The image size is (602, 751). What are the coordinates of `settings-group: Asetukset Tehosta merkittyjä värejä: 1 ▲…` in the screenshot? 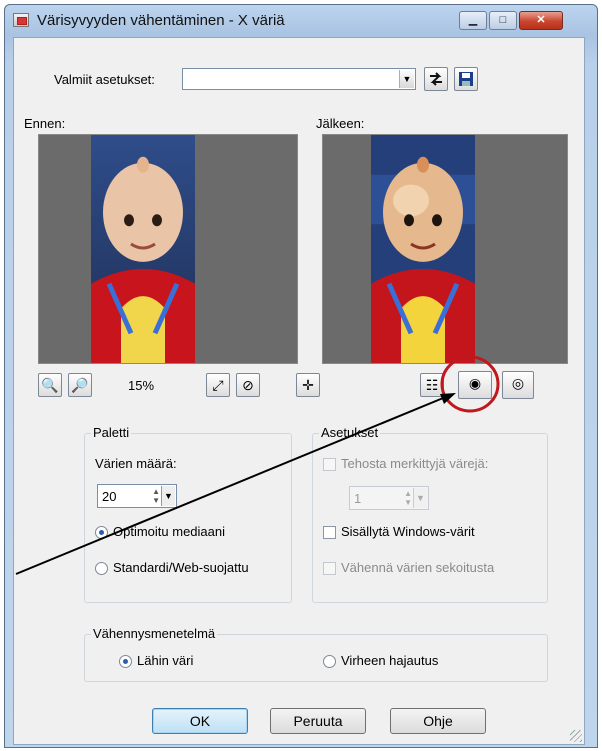 It's located at (430, 514).